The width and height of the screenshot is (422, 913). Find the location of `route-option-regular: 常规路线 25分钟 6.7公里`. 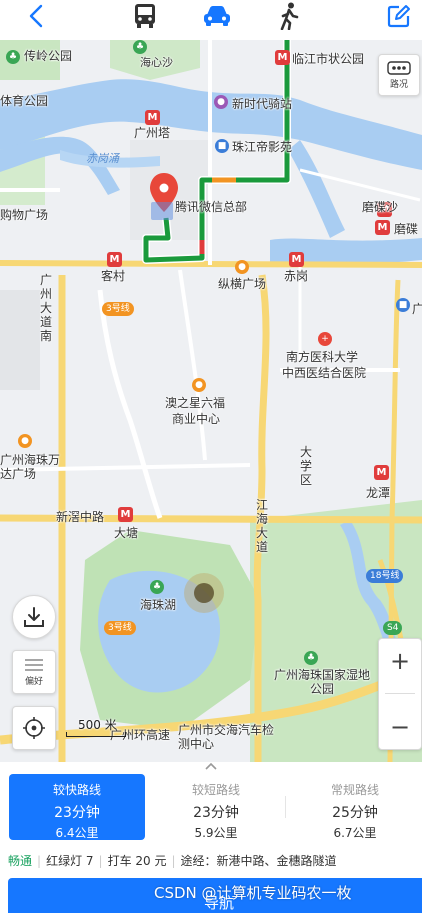

route-option-regular: 常规路线 25分钟 6.7公里 is located at coordinates (354, 807).